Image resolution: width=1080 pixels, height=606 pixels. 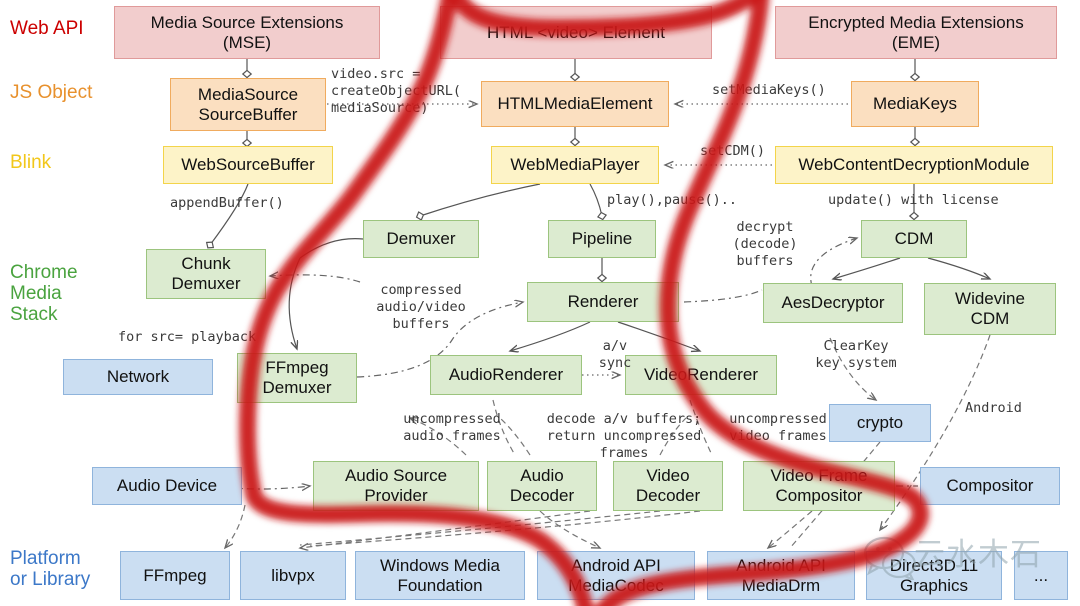 What do you see at coordinates (769, 90) in the screenshot?
I see `annotation-setmediakeys: setMediaKeys()` at bounding box center [769, 90].